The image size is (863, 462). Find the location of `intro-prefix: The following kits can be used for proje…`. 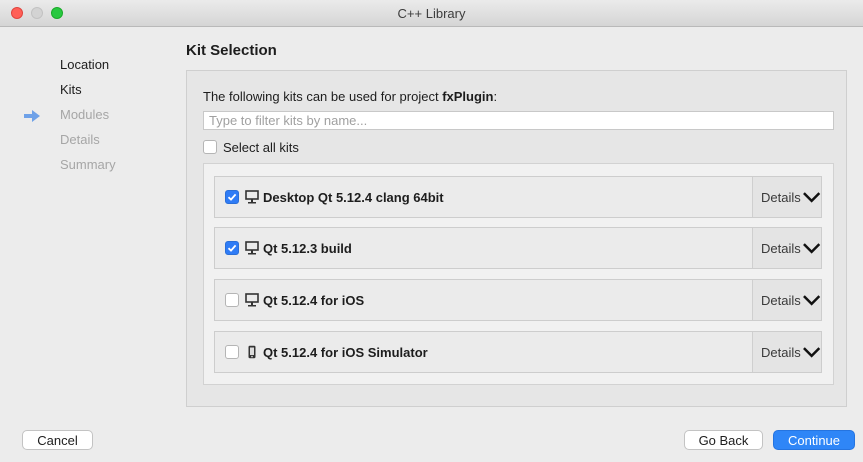

intro-prefix: The following kits can be used for proje… is located at coordinates (323, 96).